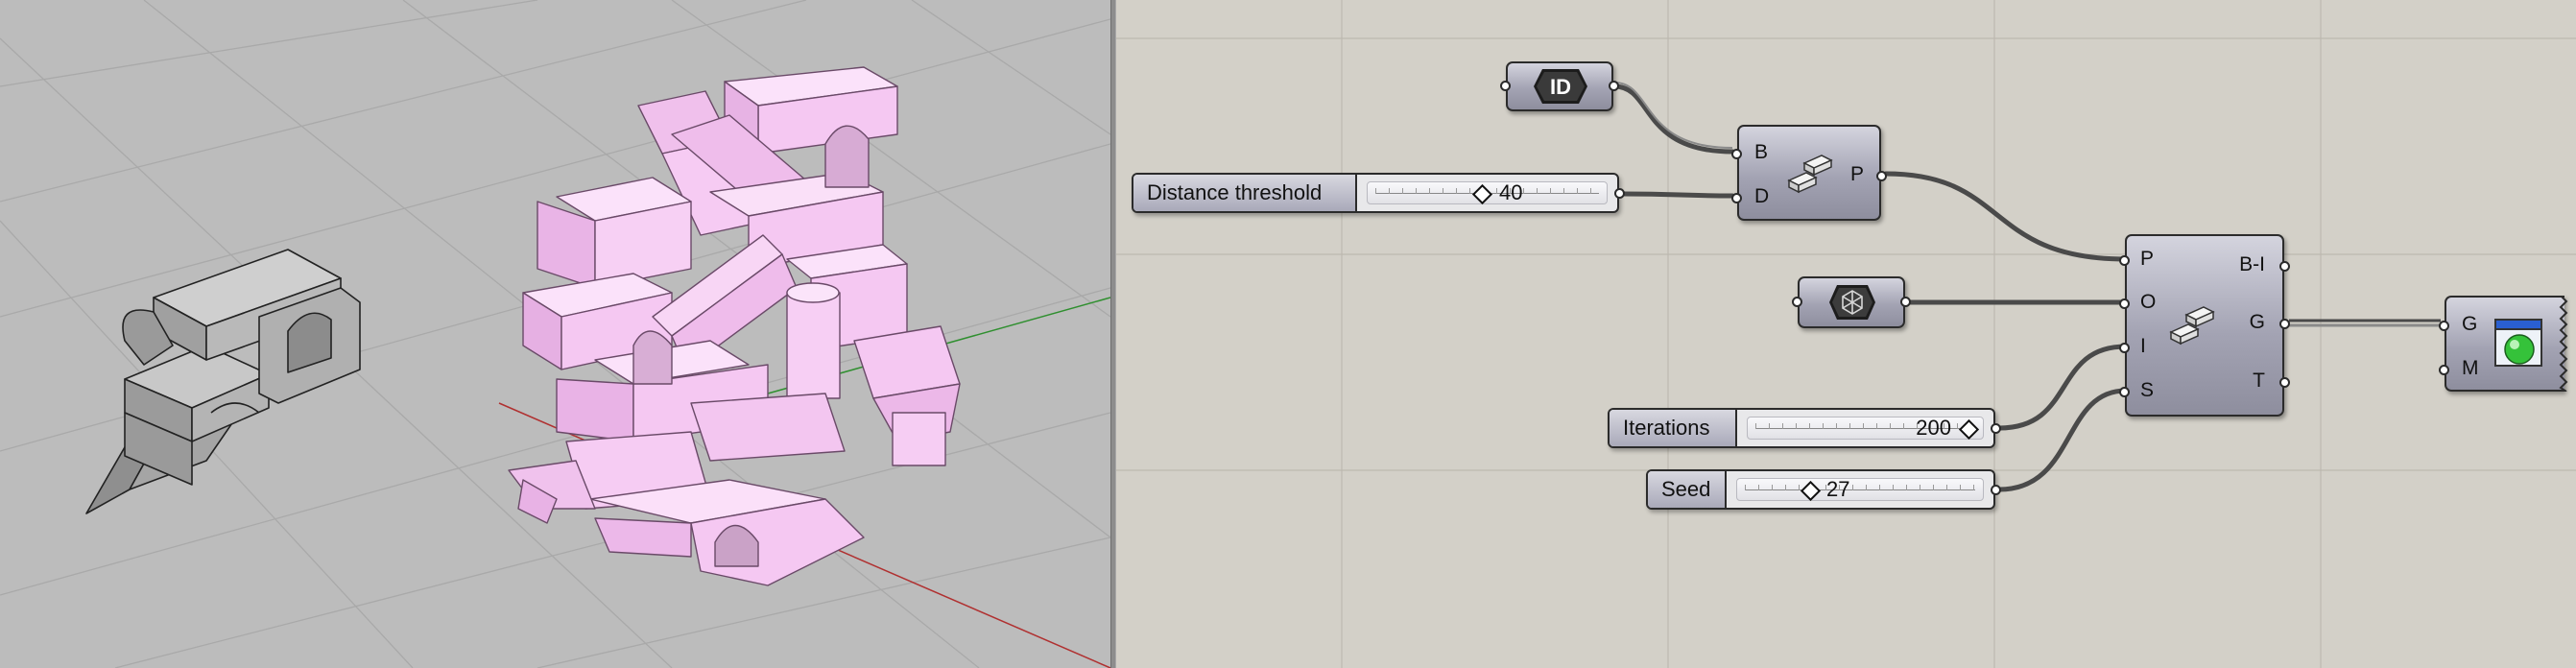  Describe the element at coordinates (2470, 324) in the screenshot. I see `preview-input-G-label: G` at that location.